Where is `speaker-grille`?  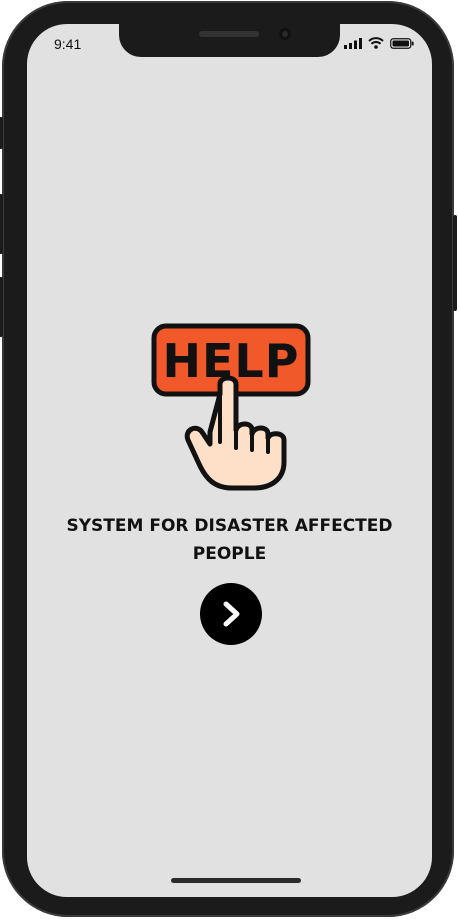
speaker-grille is located at coordinates (229, 34).